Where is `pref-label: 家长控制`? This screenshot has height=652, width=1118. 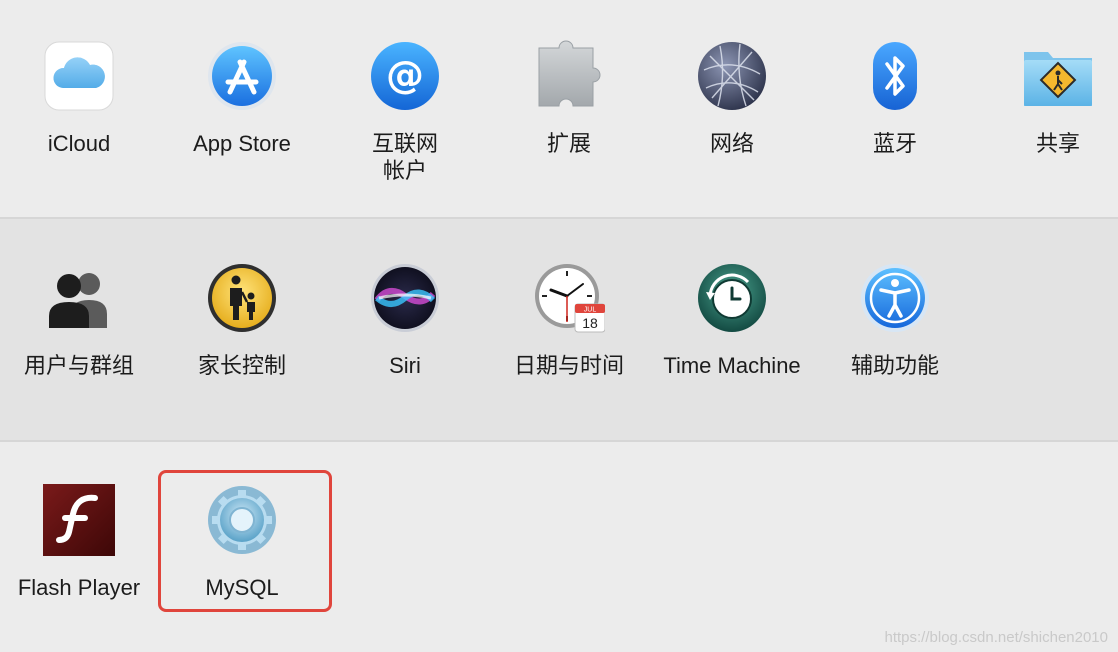
pref-label: 家长控制 is located at coordinates (241, 365).